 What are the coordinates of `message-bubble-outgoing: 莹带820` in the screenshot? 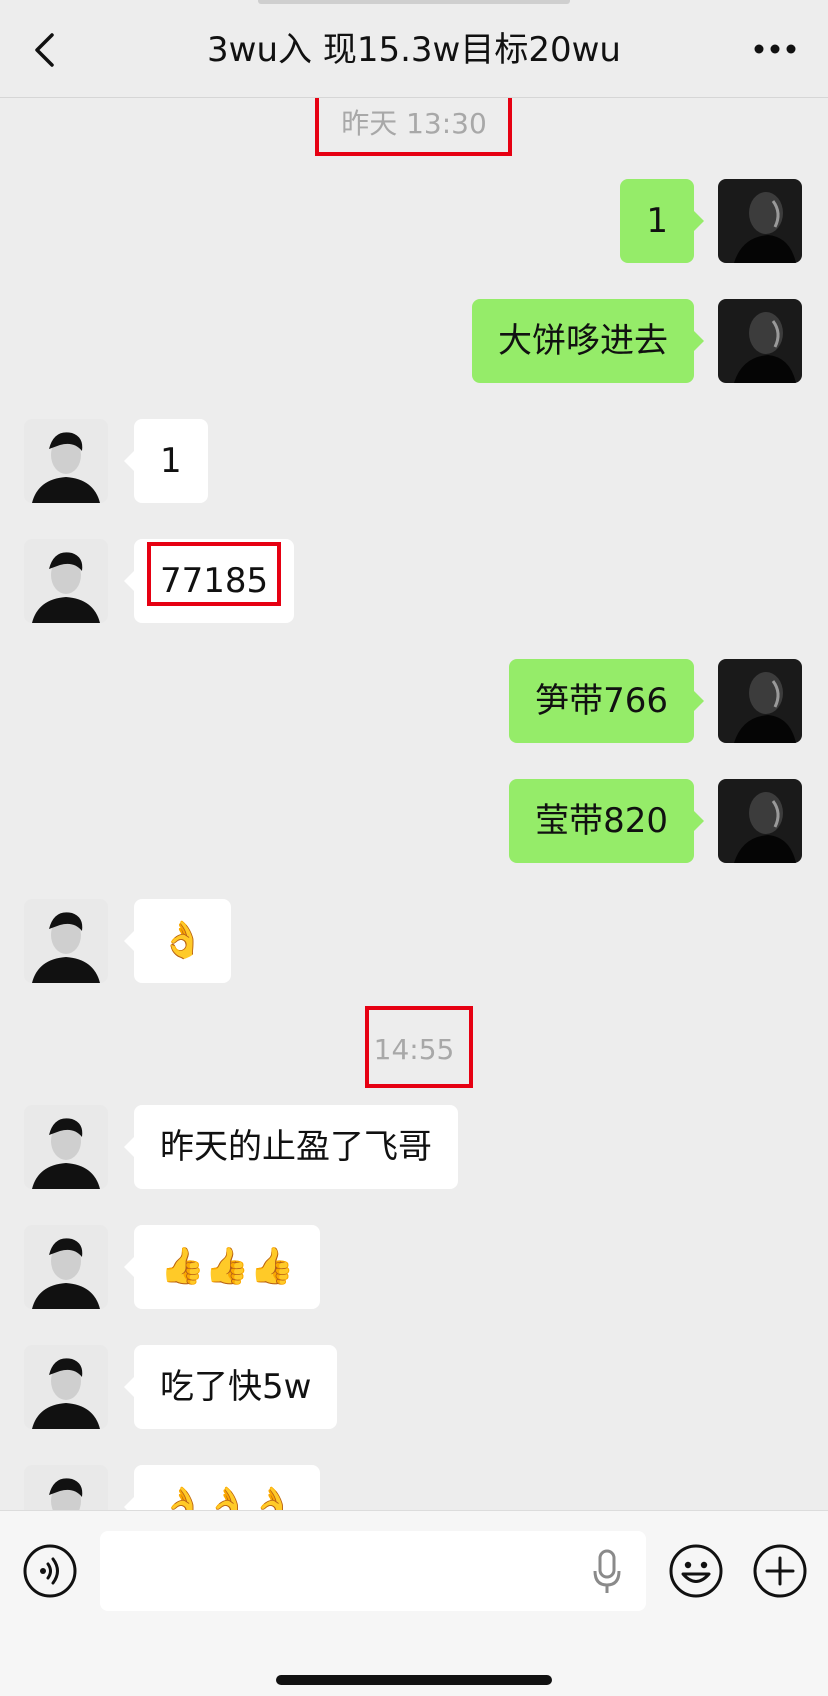 It's located at (606, 821).